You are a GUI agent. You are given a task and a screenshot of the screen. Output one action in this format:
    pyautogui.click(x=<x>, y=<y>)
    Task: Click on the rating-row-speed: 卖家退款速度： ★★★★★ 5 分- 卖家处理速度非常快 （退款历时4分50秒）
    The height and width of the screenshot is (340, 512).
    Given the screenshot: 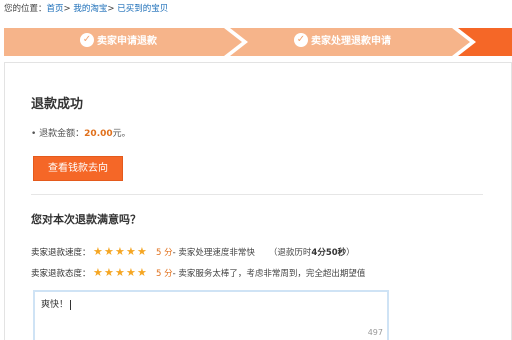 What is the action you would take?
    pyautogui.click(x=193, y=252)
    